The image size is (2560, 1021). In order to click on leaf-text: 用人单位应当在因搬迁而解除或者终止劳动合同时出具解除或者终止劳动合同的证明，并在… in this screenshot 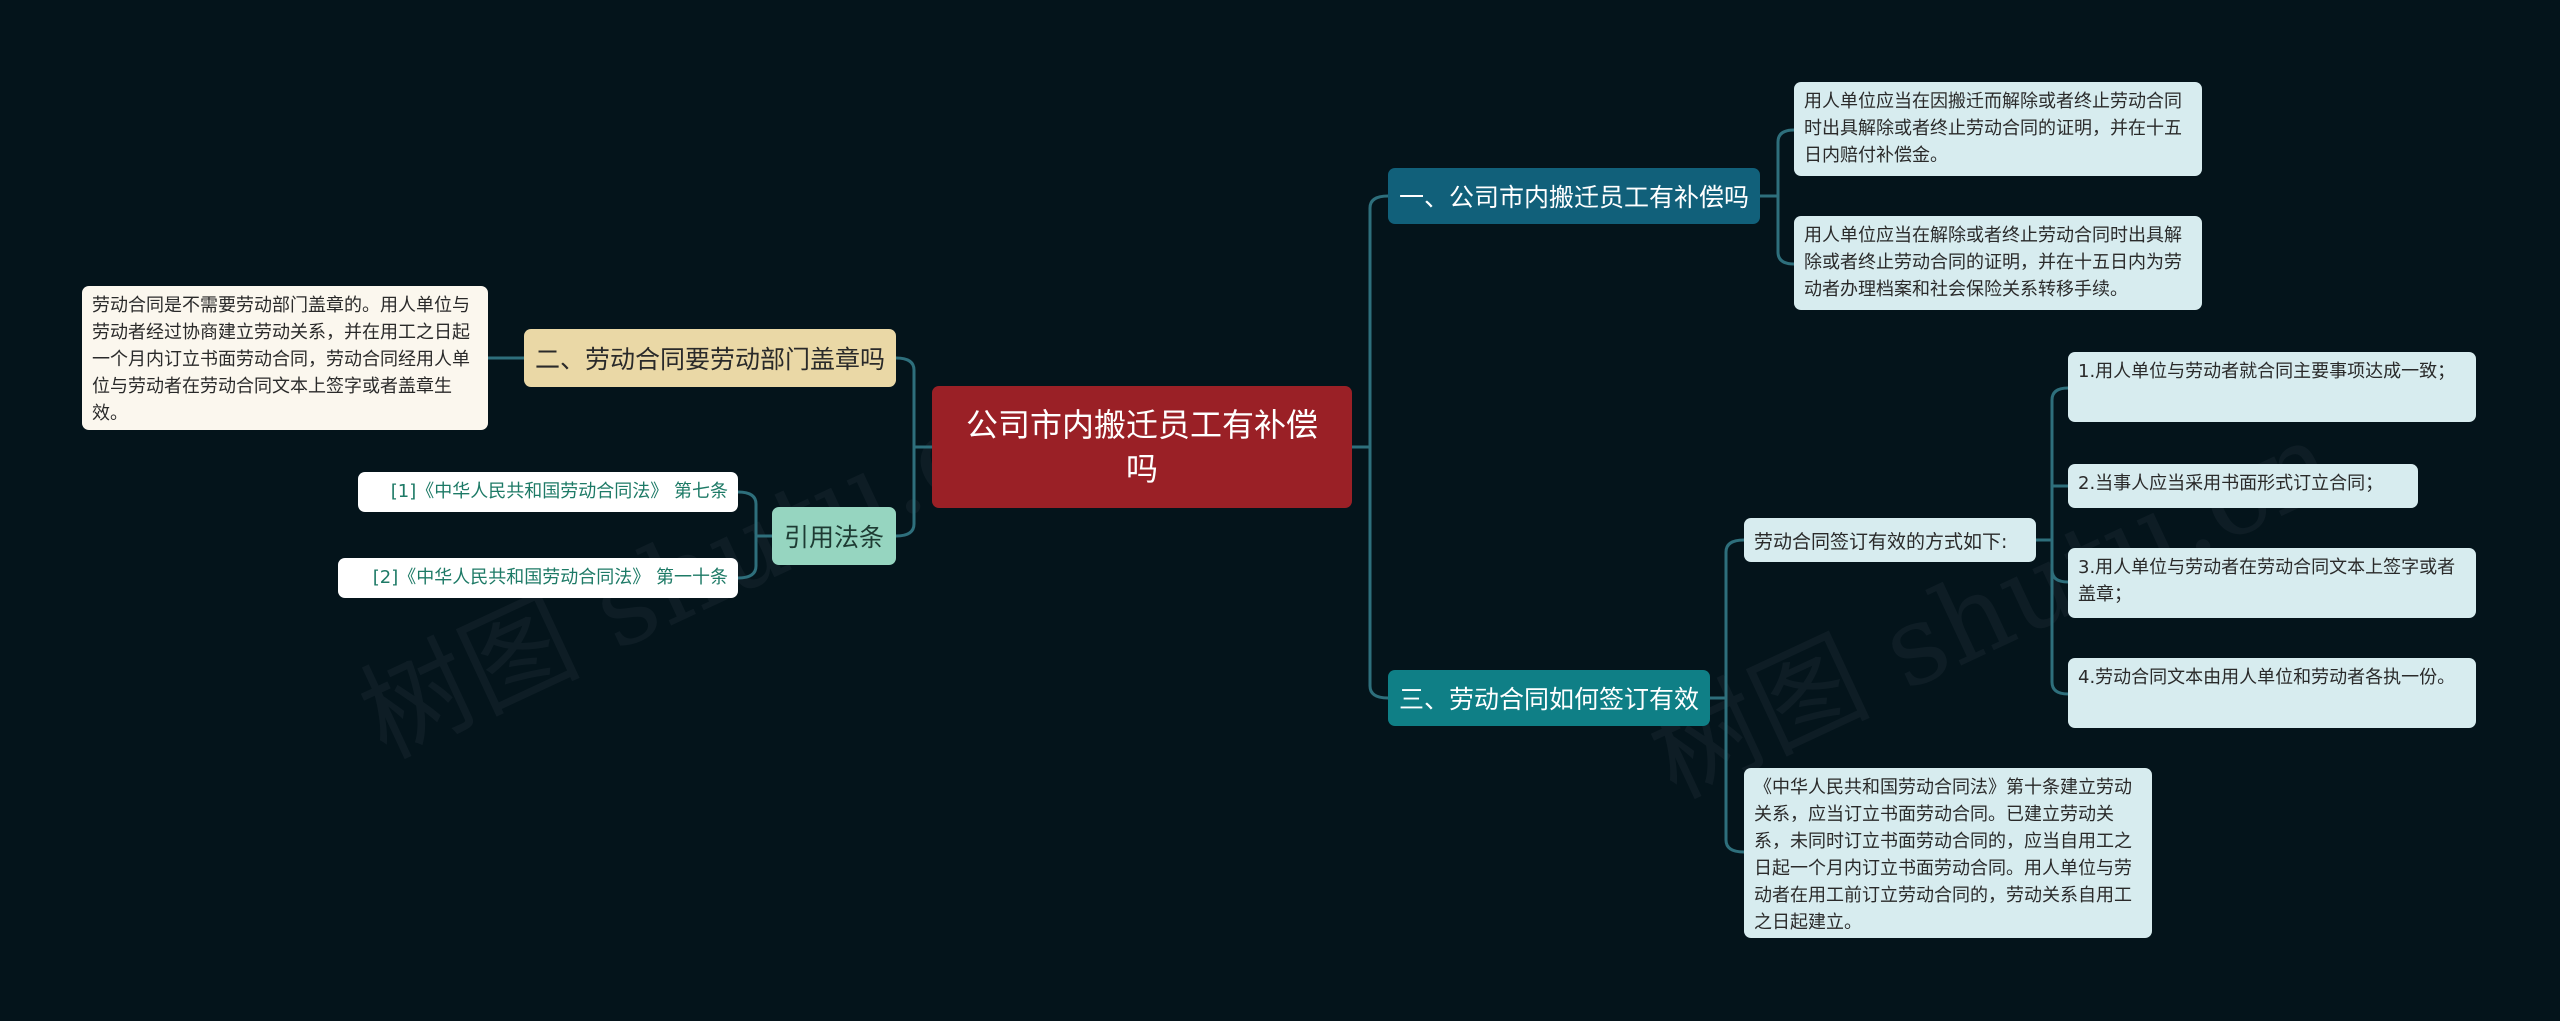, I will do `click(1993, 128)`.